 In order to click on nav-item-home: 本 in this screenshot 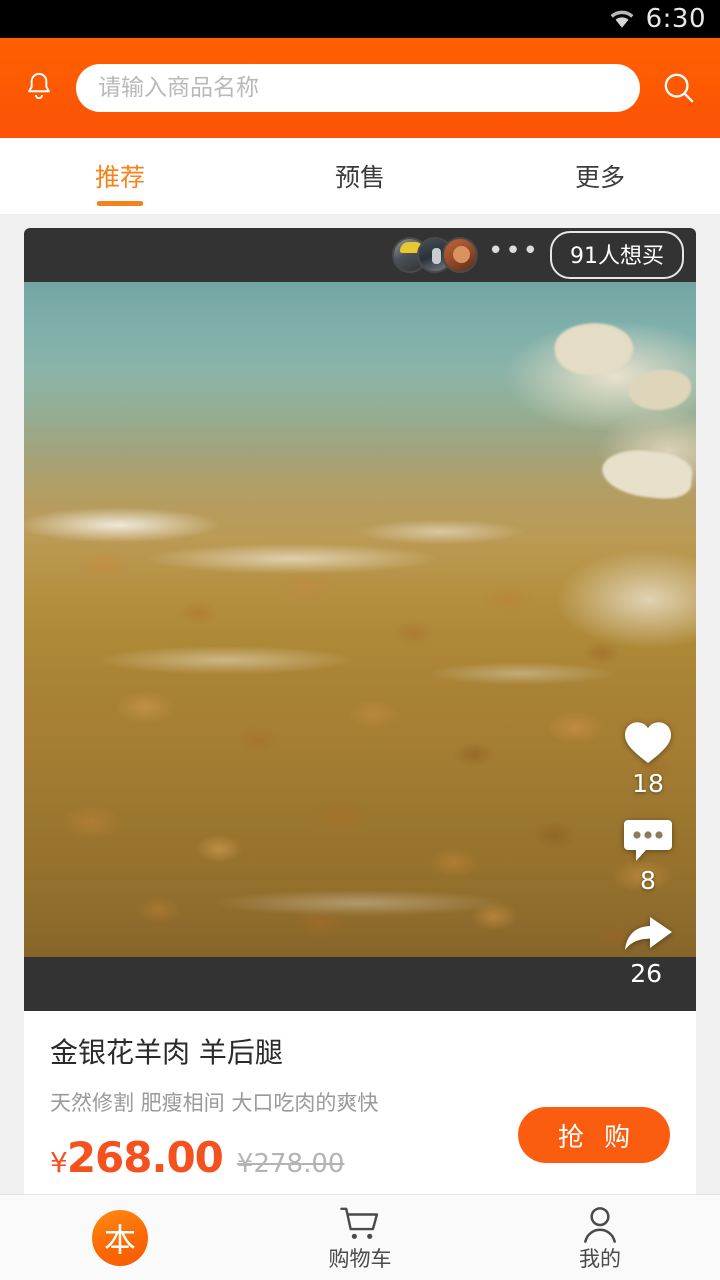, I will do `click(120, 1237)`.